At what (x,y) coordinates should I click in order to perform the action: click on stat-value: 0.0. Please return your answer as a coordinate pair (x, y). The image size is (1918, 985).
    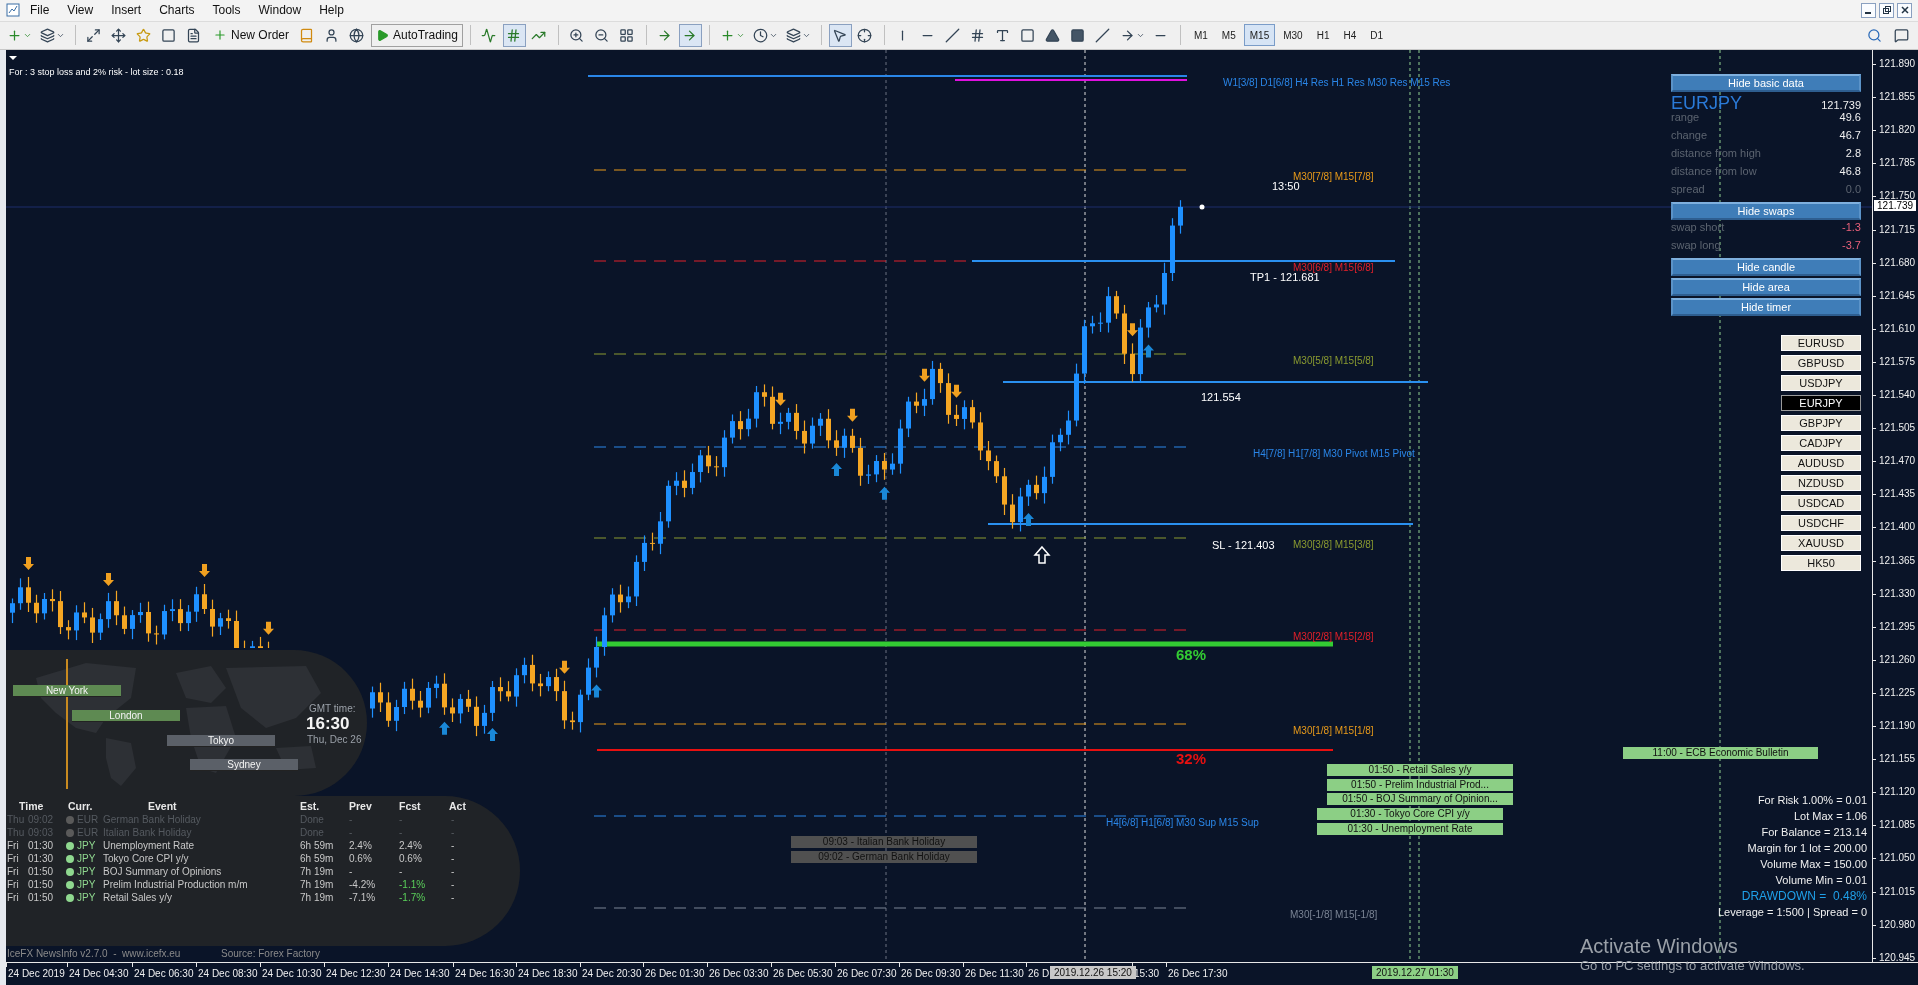
    Looking at the image, I should click on (1853, 189).